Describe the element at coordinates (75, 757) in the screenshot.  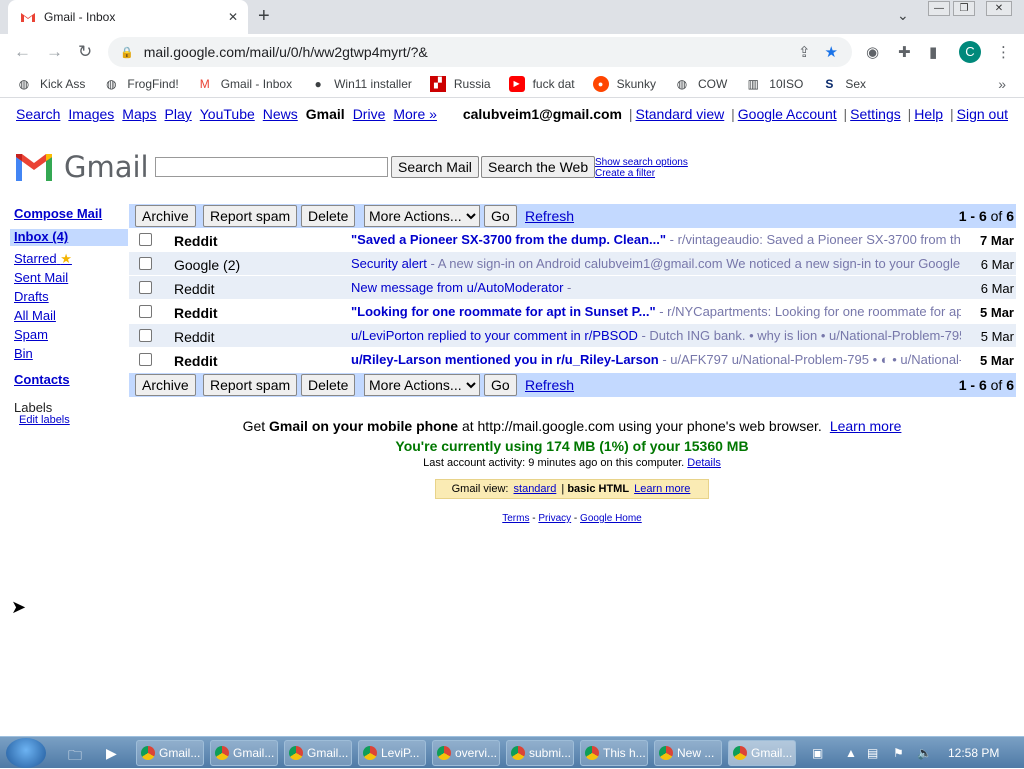
I see `explorer-icon: 🗀` at that location.